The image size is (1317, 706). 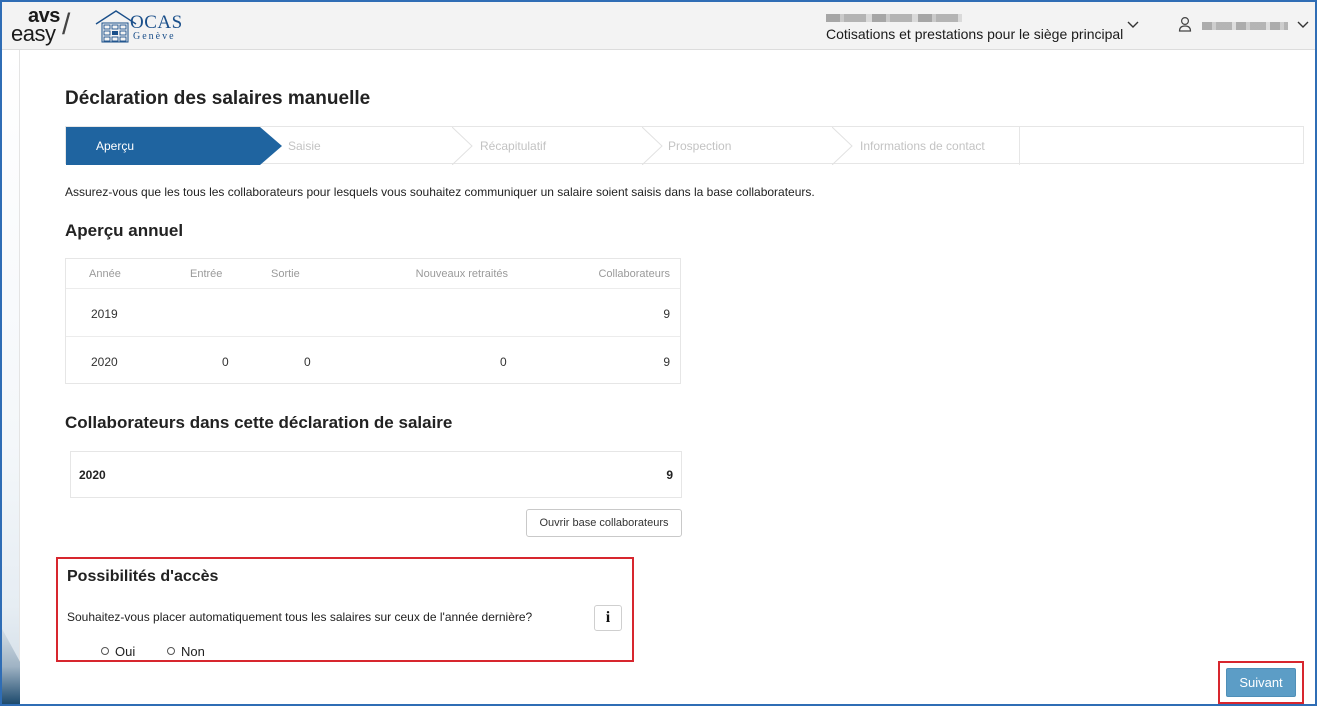 What do you see at coordinates (163, 146) in the screenshot?
I see `step-apercu: Aperçu` at bounding box center [163, 146].